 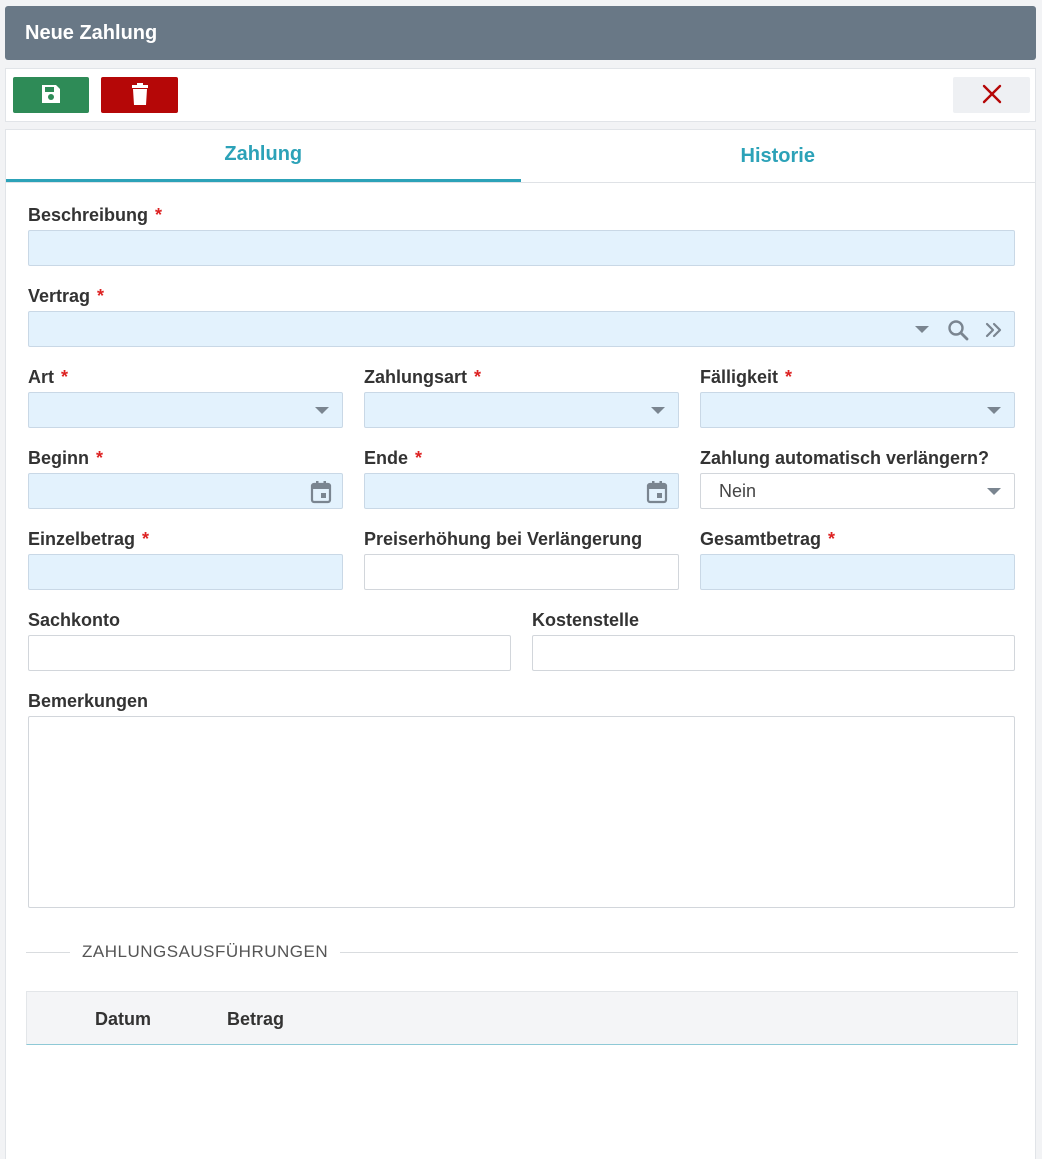 What do you see at coordinates (958, 330) in the screenshot?
I see `search-icon` at bounding box center [958, 330].